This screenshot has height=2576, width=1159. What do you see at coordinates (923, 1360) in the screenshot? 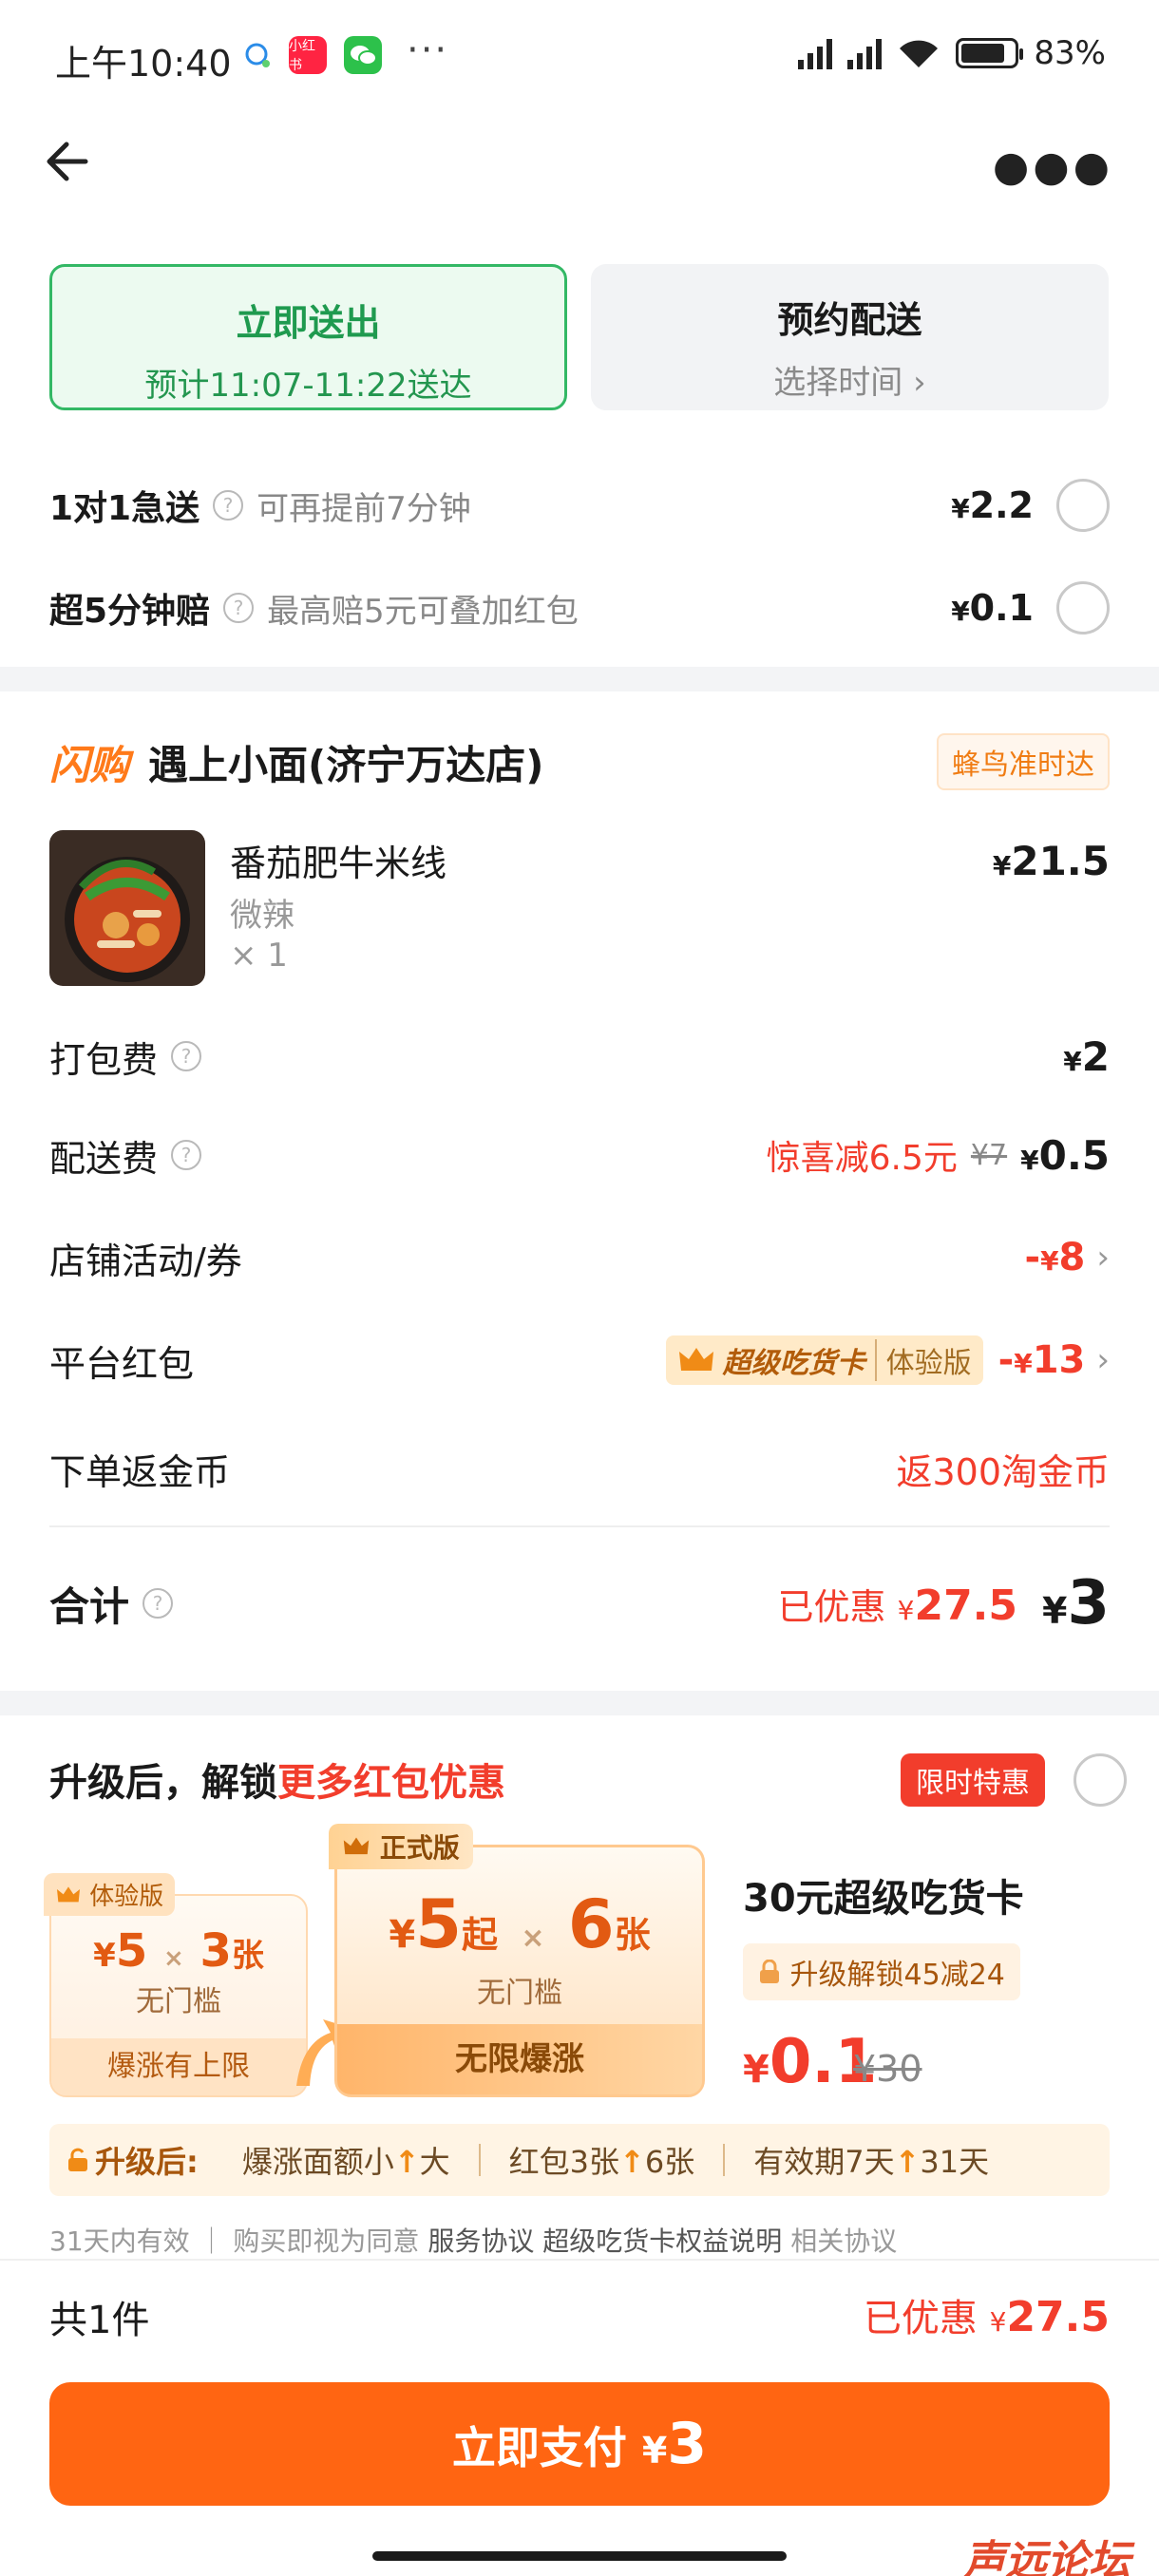
I see `trial-label: 体验版` at bounding box center [923, 1360].